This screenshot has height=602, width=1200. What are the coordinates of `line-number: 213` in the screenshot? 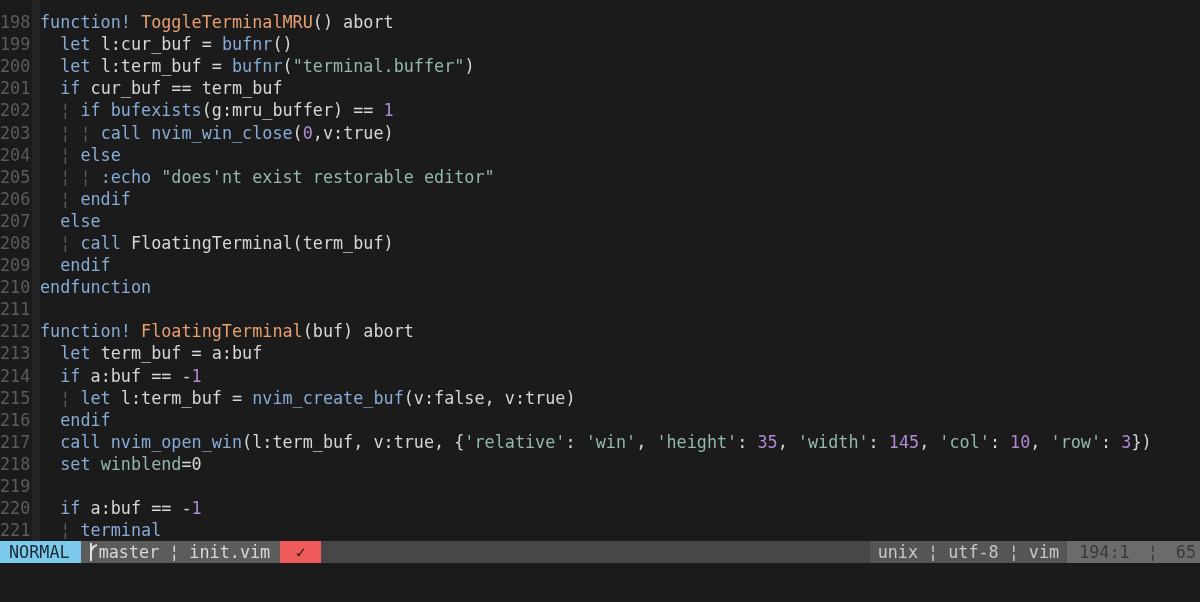 It's located at (15, 353).